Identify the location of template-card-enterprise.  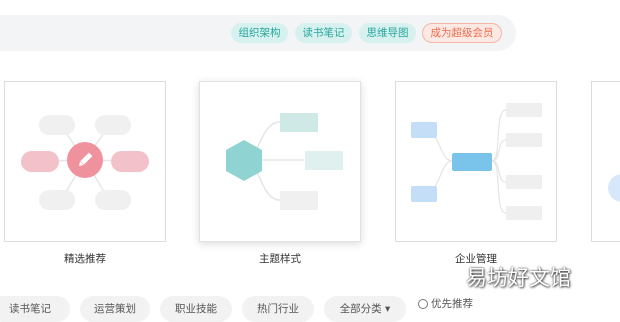
(476, 161).